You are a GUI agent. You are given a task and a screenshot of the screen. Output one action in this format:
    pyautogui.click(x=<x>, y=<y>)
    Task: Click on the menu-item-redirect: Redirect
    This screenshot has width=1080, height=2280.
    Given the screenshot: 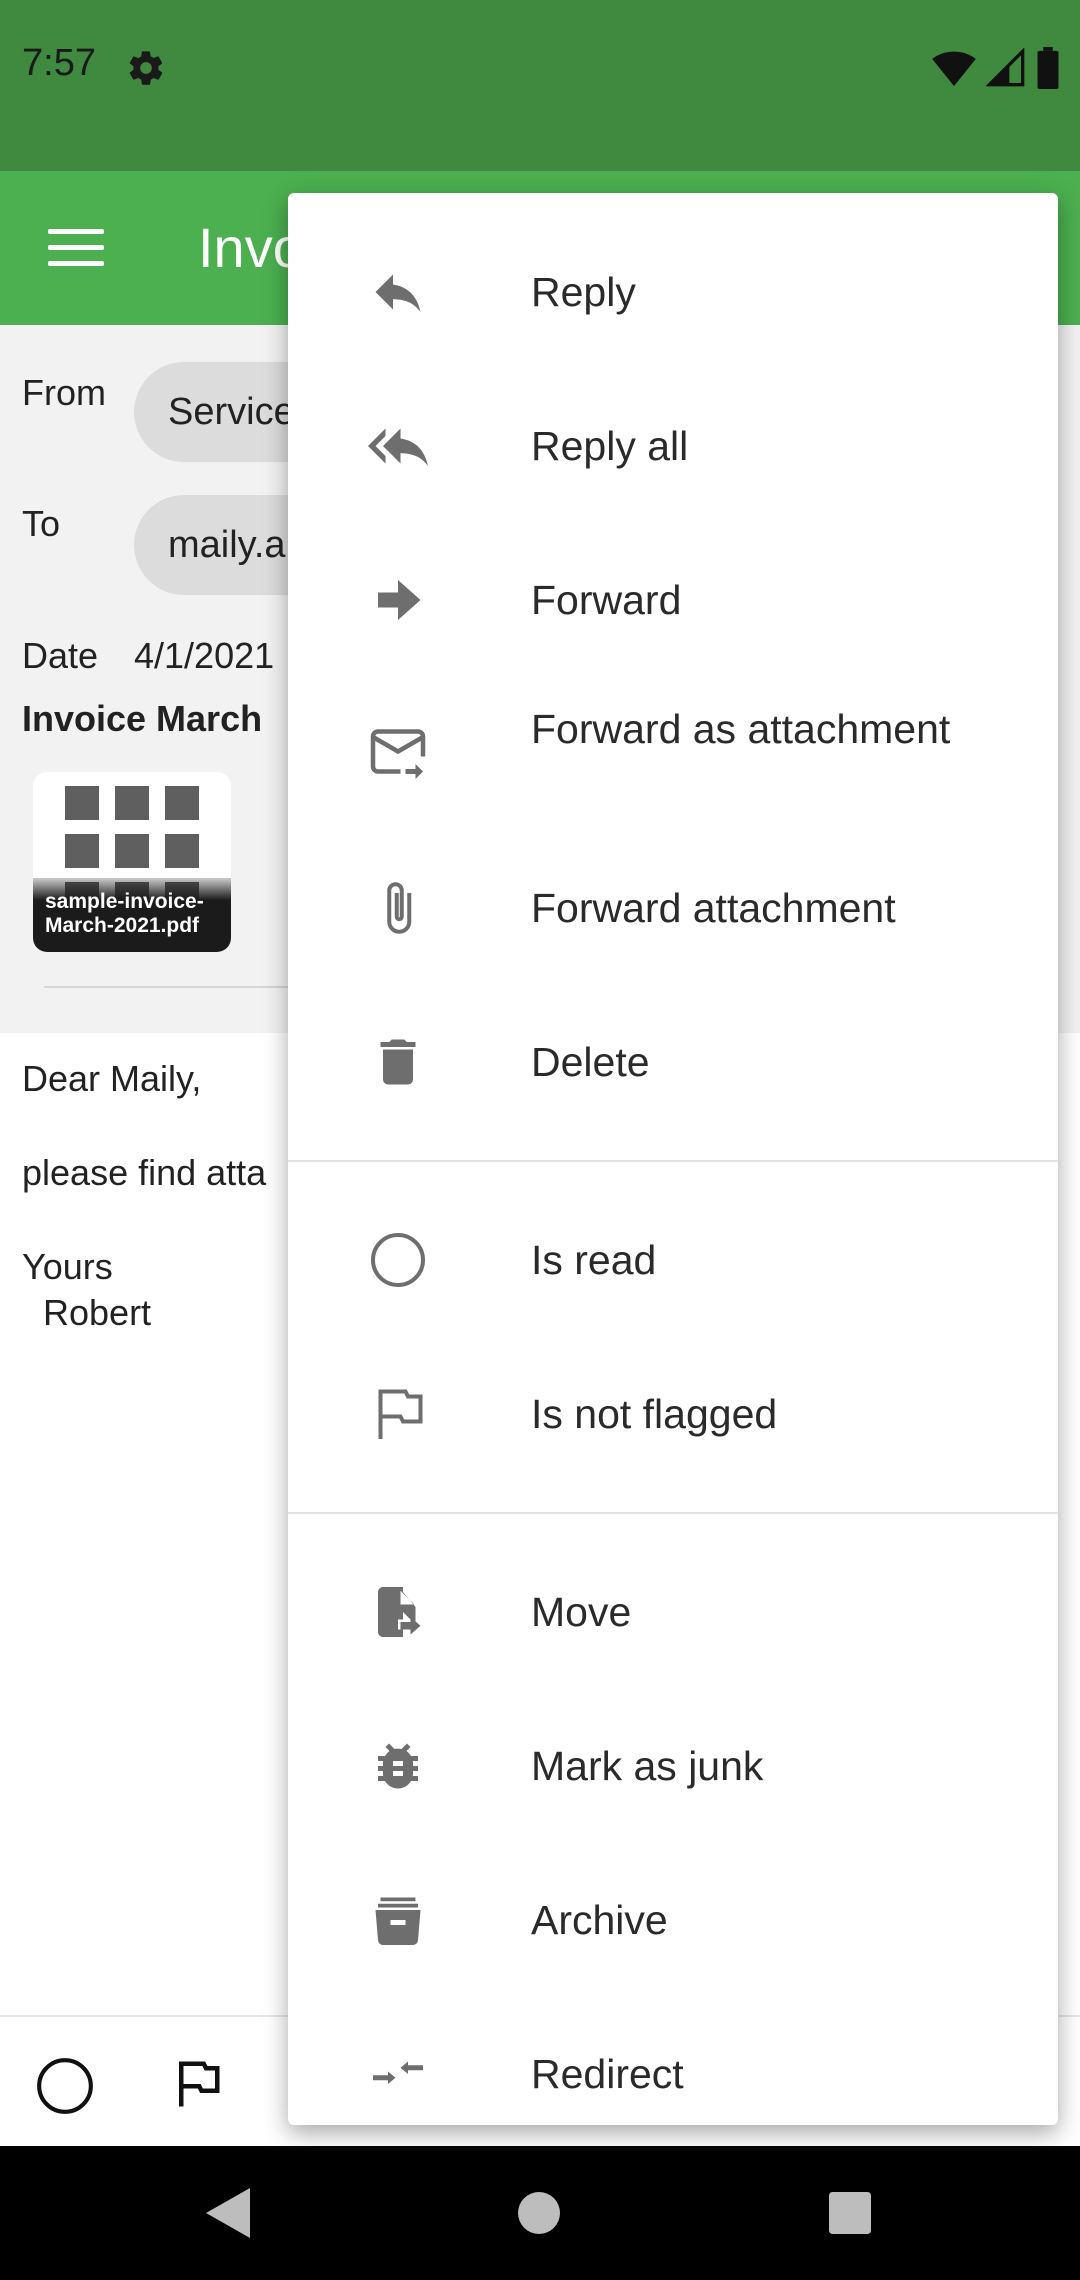 What is the action you would take?
    pyautogui.click(x=673, y=2061)
    